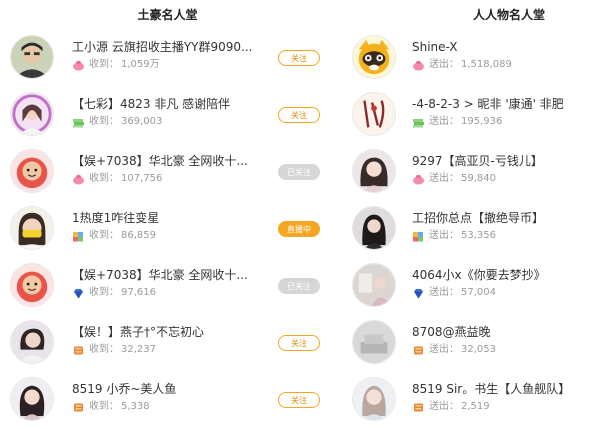 The height and width of the screenshot is (429, 600). Describe the element at coordinates (172, 407) in the screenshot. I see `gift-stat: 收到： 5,338` at that location.